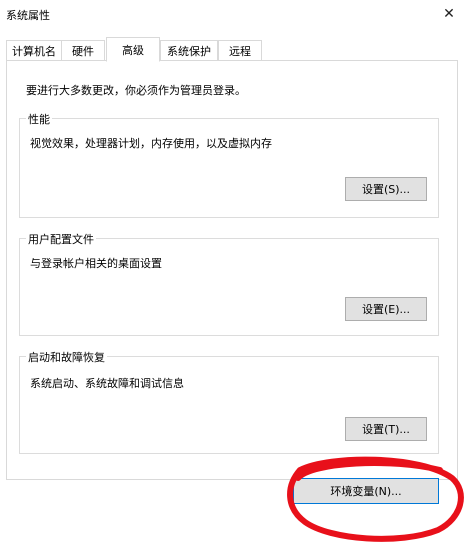 The height and width of the screenshot is (545, 466). What do you see at coordinates (189, 50) in the screenshot?
I see `tab-system-protection: 系统保护` at bounding box center [189, 50].